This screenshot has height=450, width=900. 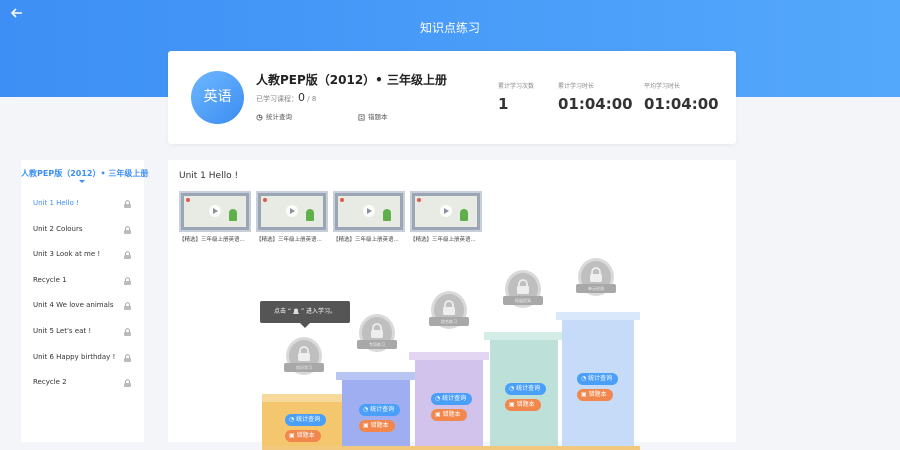 I want to click on step-5-mistakes-button: ▣ 错题本, so click(x=595, y=395).